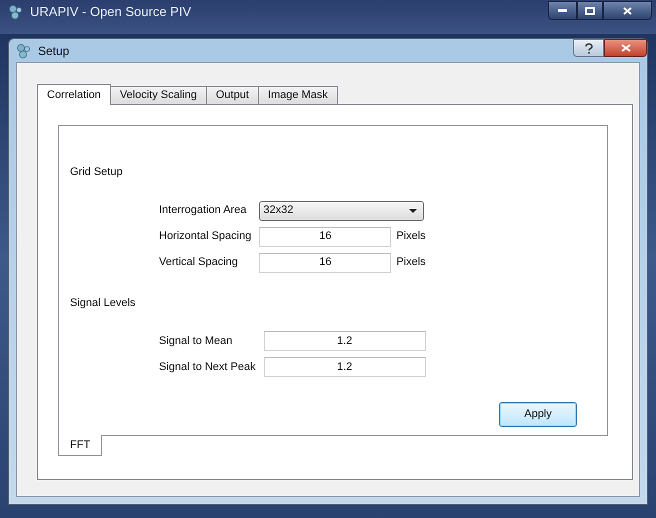 The height and width of the screenshot is (518, 656). I want to click on field-label: Vertical Spacing, so click(199, 262).